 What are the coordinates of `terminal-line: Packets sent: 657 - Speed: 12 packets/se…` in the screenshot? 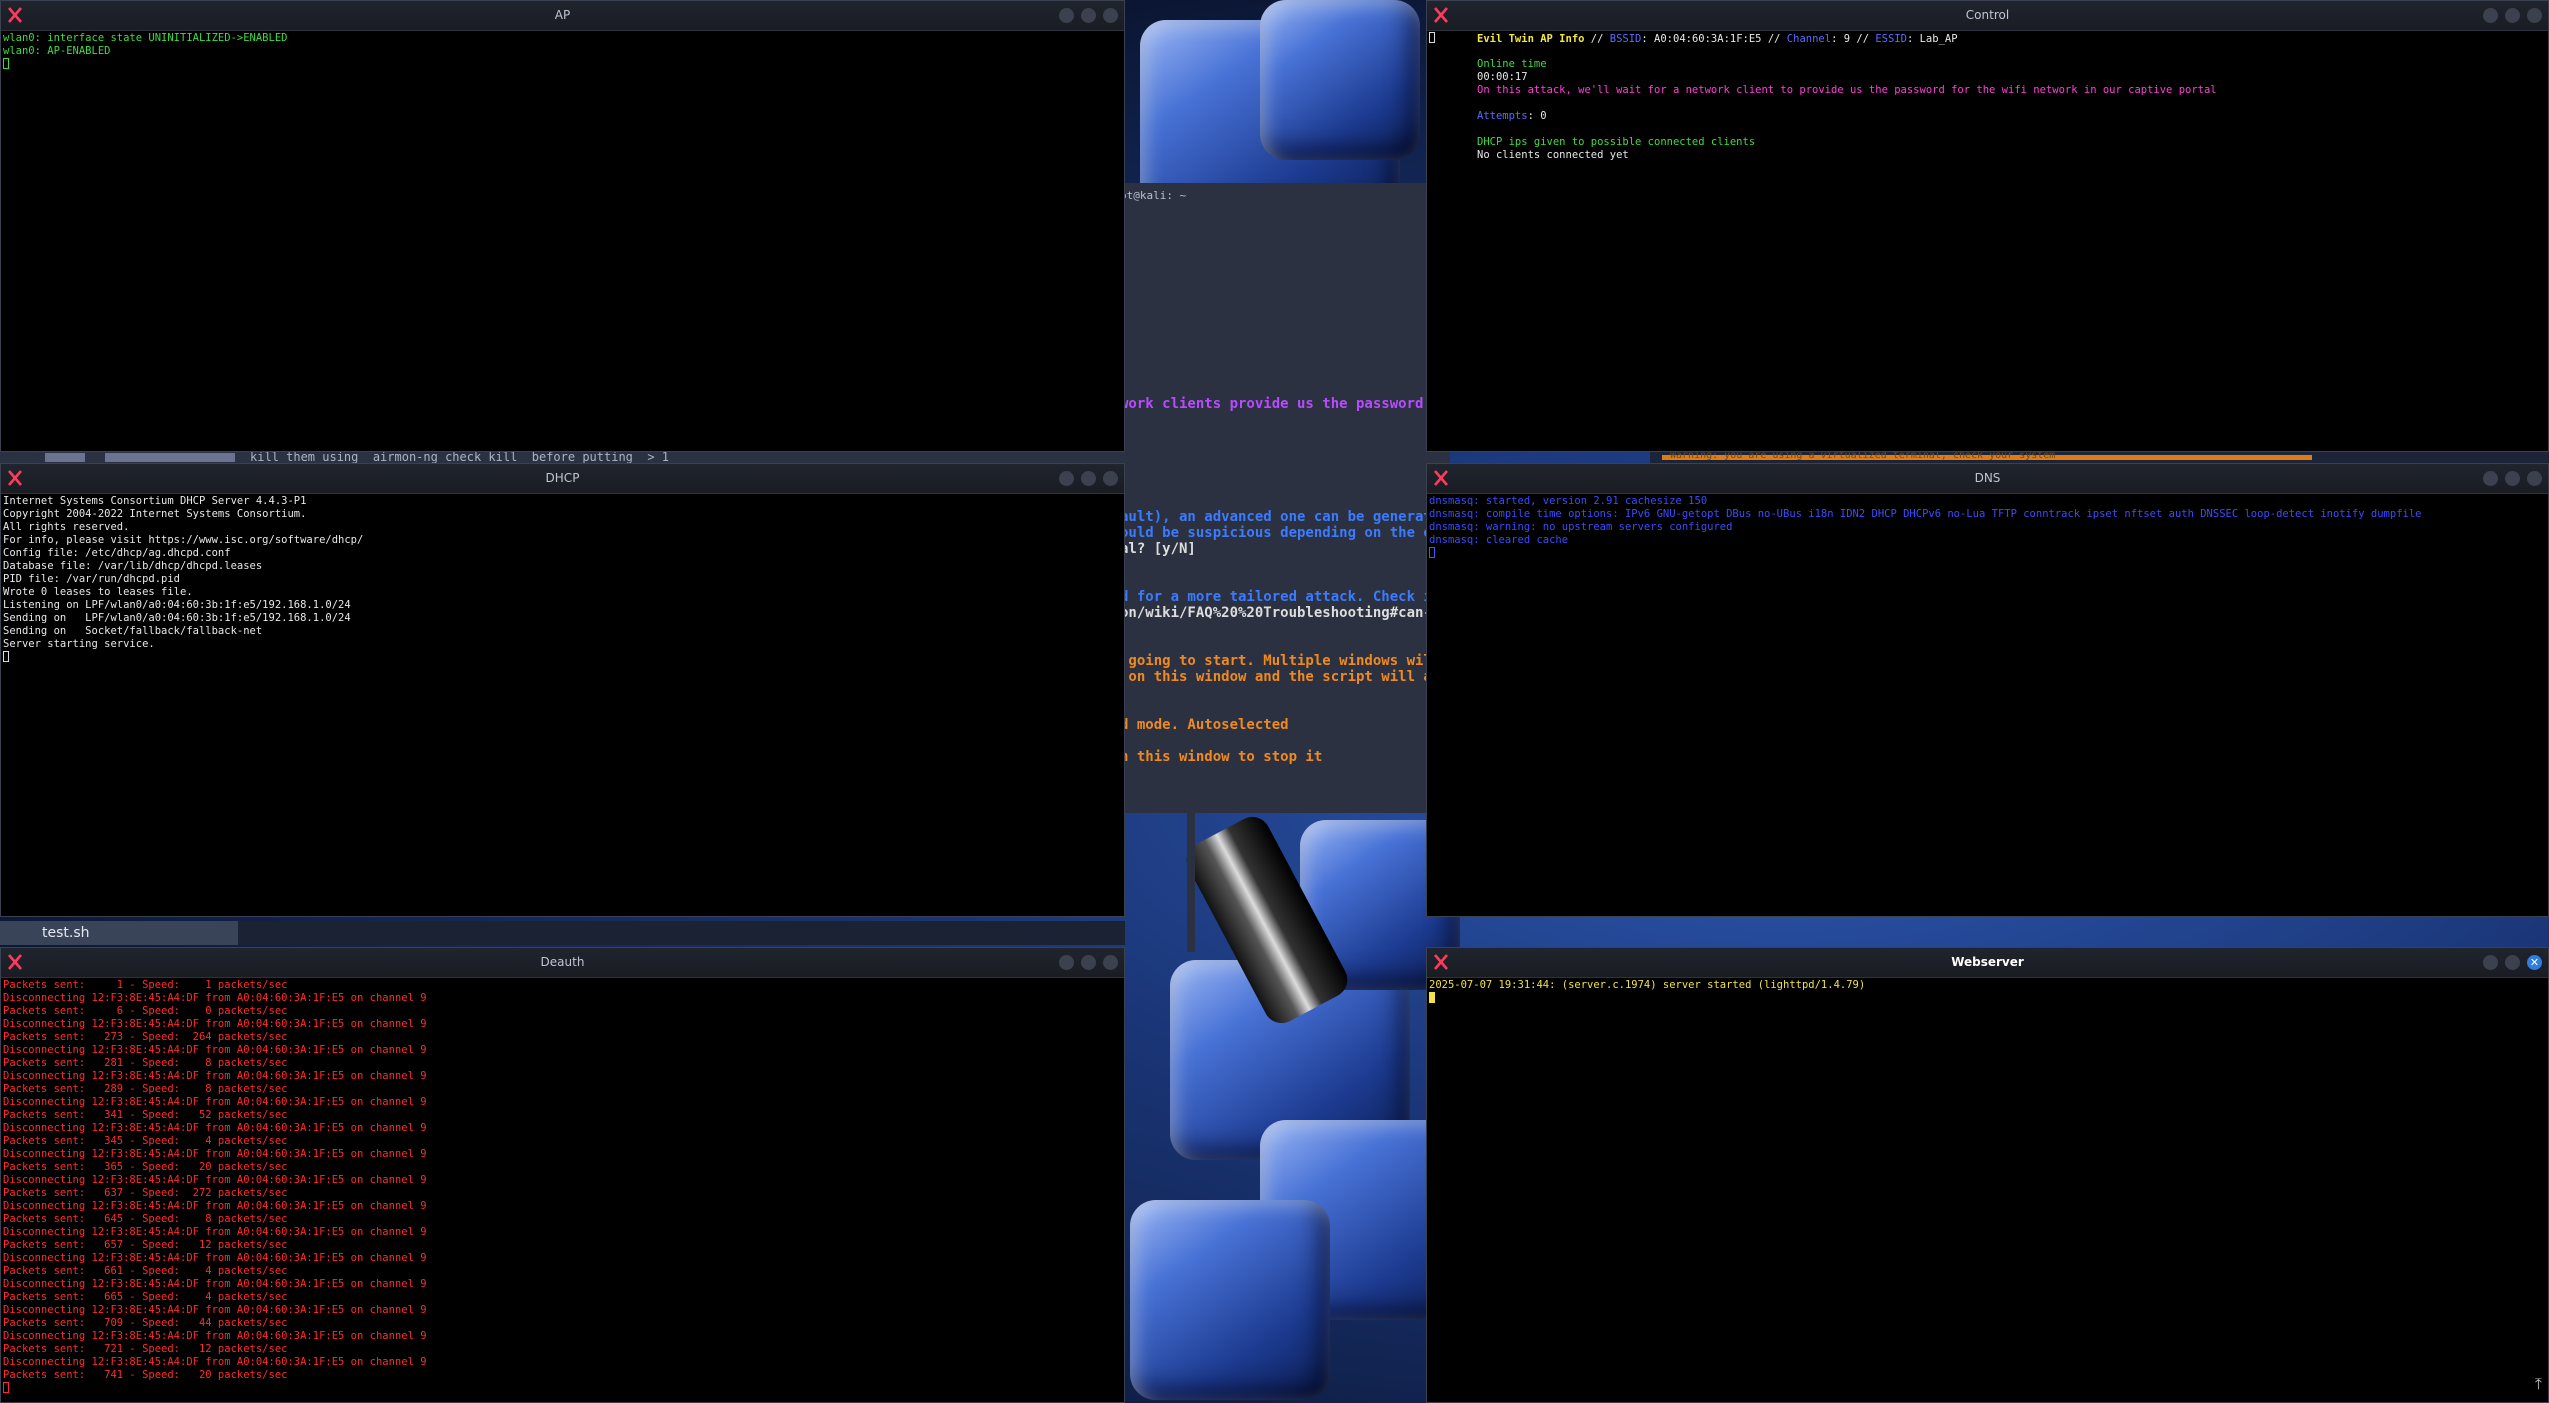 It's located at (145, 1245).